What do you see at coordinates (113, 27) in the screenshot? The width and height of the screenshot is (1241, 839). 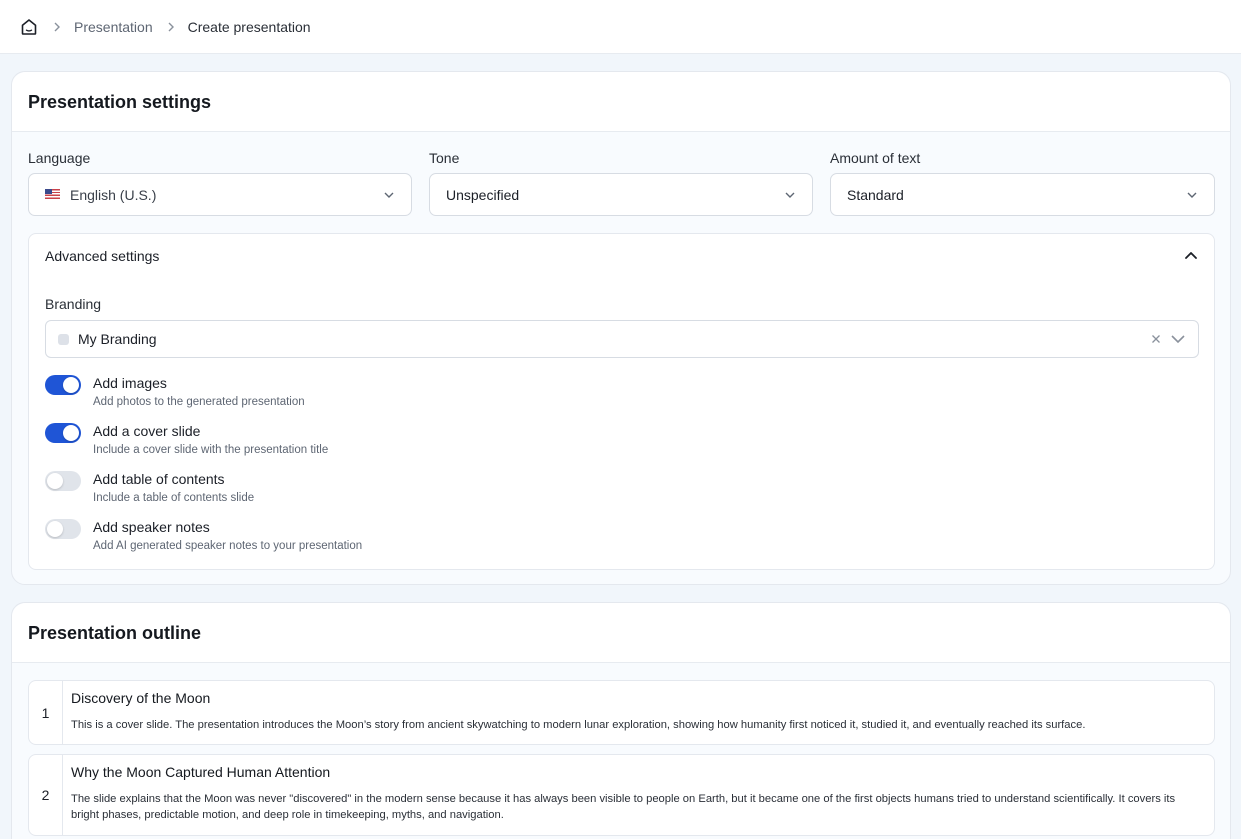 I see `breadcrumb-item-presentation: Presentation` at bounding box center [113, 27].